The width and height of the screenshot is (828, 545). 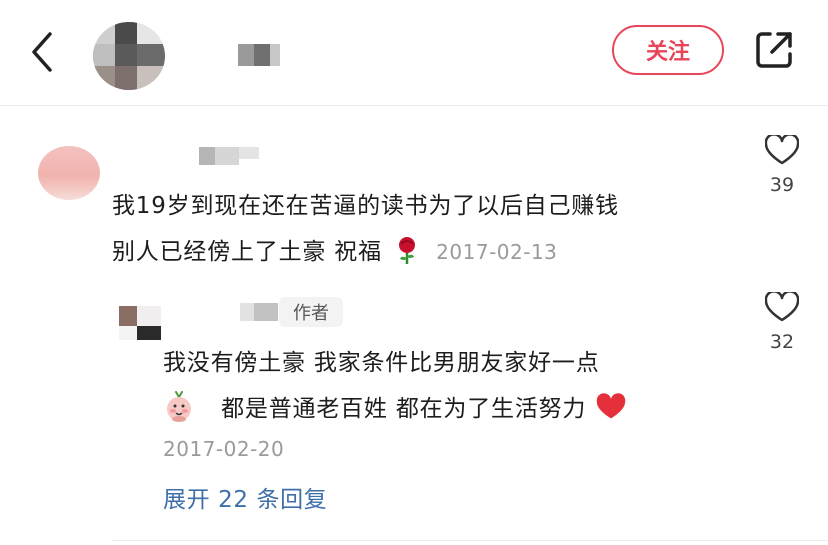 What do you see at coordinates (224, 449) in the screenshot?
I see `reply-date: 2017-02-20` at bounding box center [224, 449].